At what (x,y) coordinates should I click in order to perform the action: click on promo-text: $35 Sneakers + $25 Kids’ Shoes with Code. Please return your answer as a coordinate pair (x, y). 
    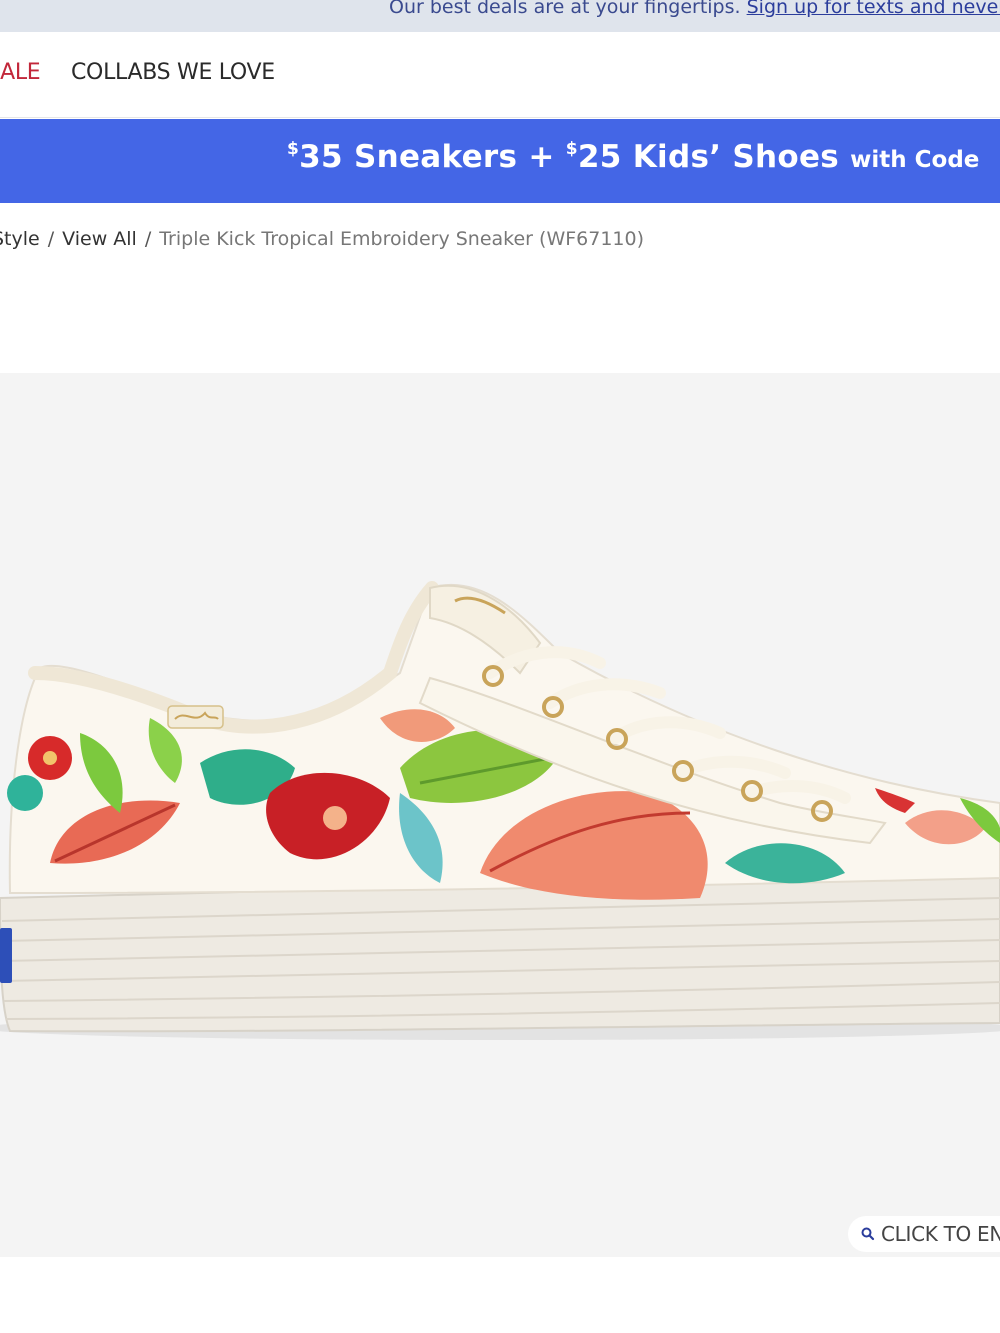
    Looking at the image, I should click on (633, 157).